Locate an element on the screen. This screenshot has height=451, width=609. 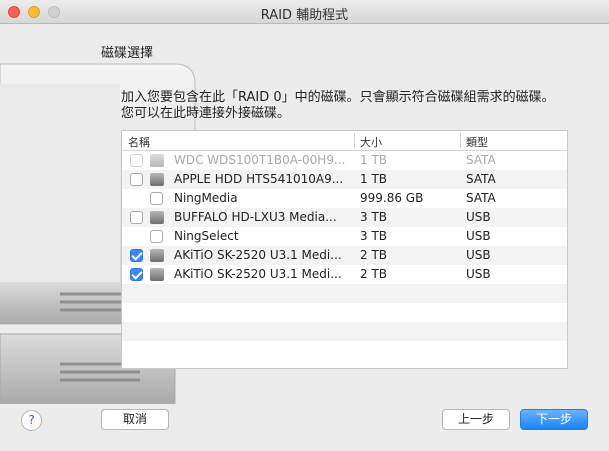
description-line-1: 加入您要包含在此「RAID 0」中的磁碟。只會顯示符合磁碟組需求的磁碟。 is located at coordinates (338, 97).